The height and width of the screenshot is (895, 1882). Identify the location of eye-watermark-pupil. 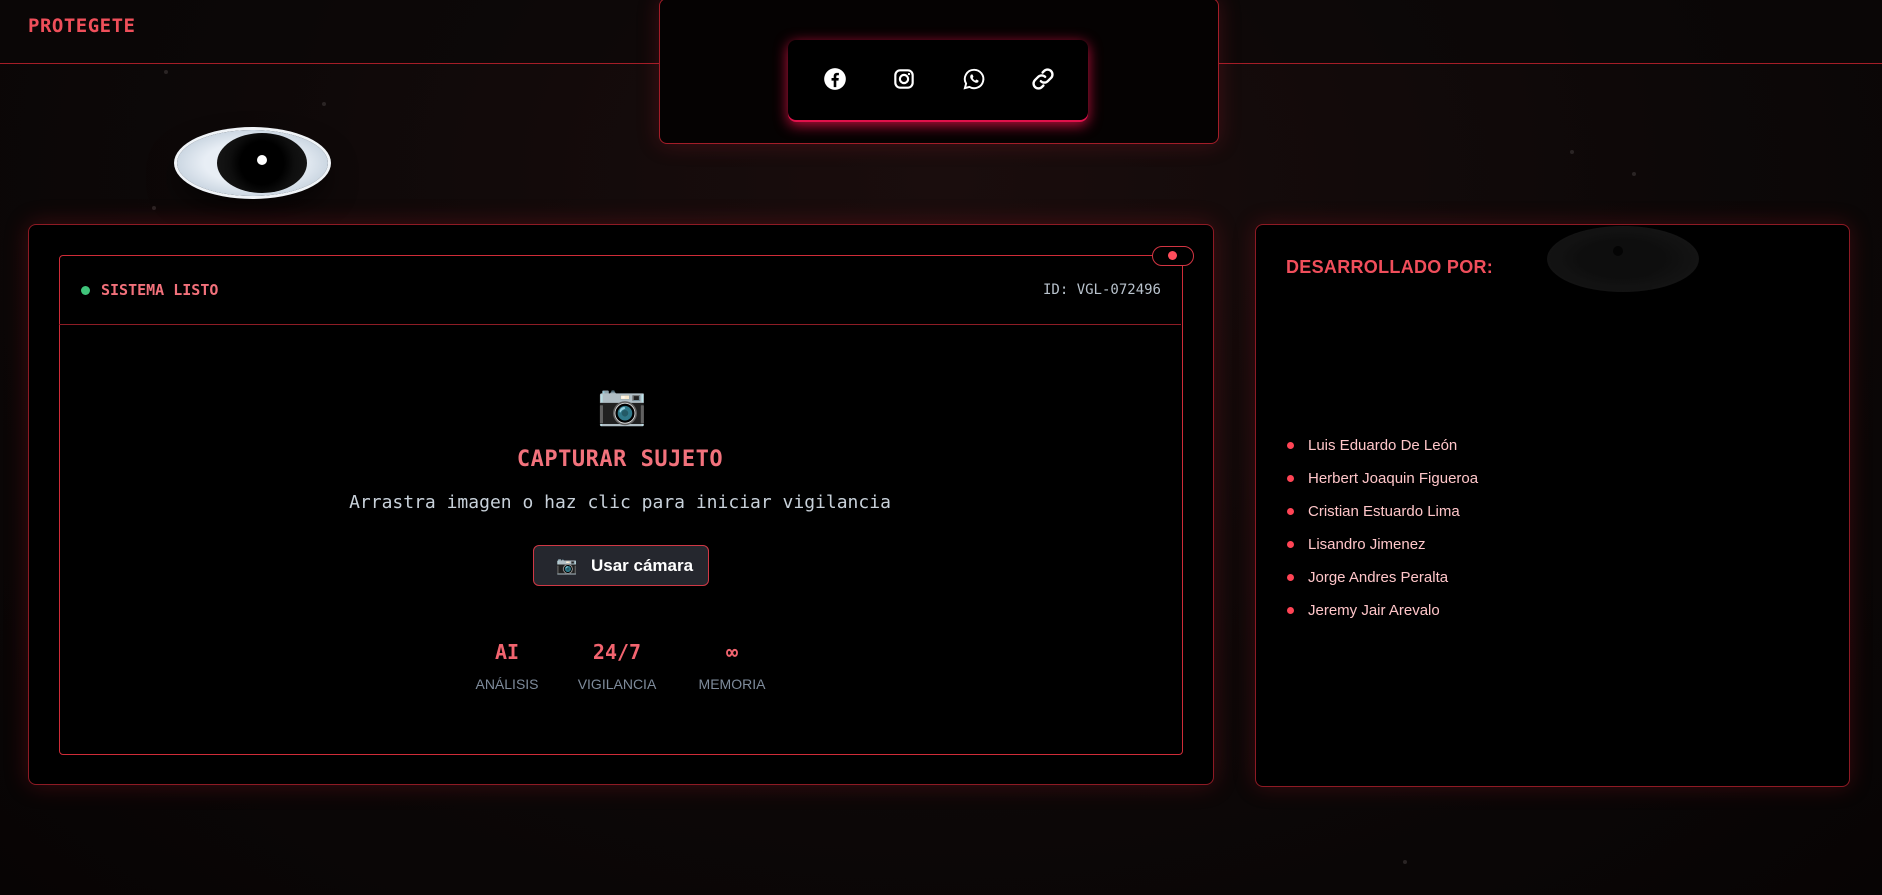
(1618, 251).